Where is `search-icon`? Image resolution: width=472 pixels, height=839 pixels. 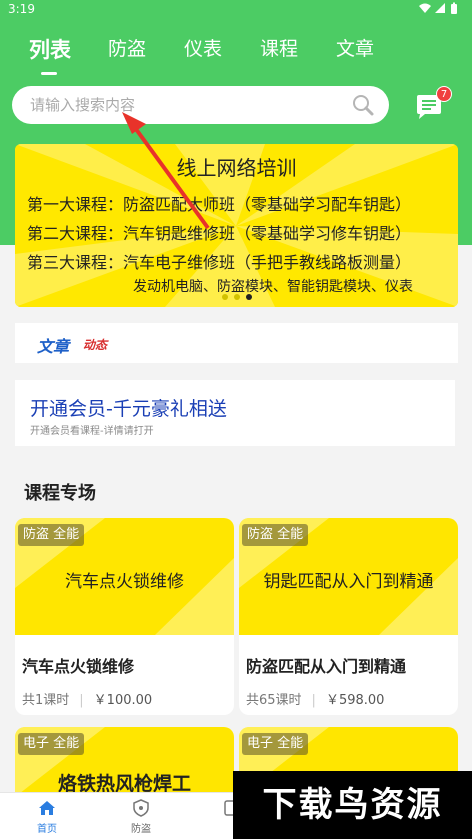
search-icon is located at coordinates (363, 105).